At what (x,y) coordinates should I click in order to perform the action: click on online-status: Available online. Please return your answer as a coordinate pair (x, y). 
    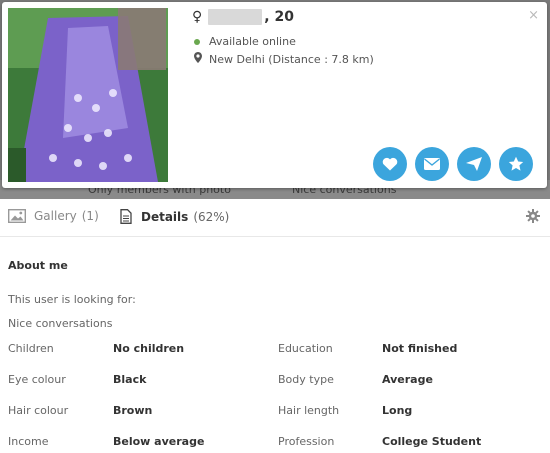
    Looking at the image, I should click on (245, 41).